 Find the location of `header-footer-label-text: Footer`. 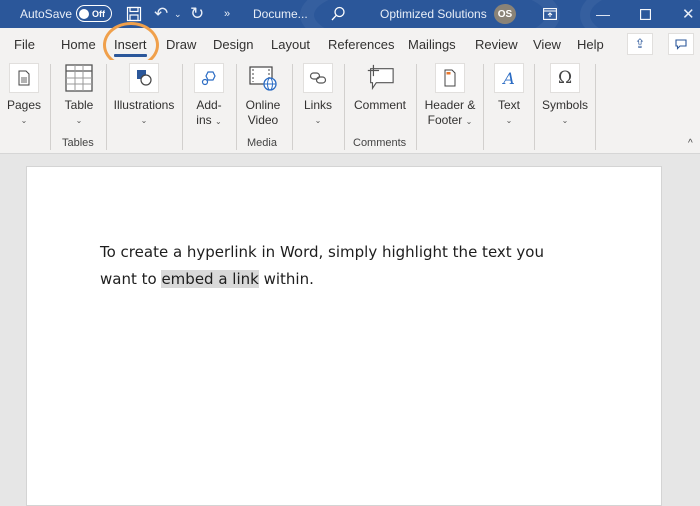

header-footer-label-text: Footer is located at coordinates (445, 120).